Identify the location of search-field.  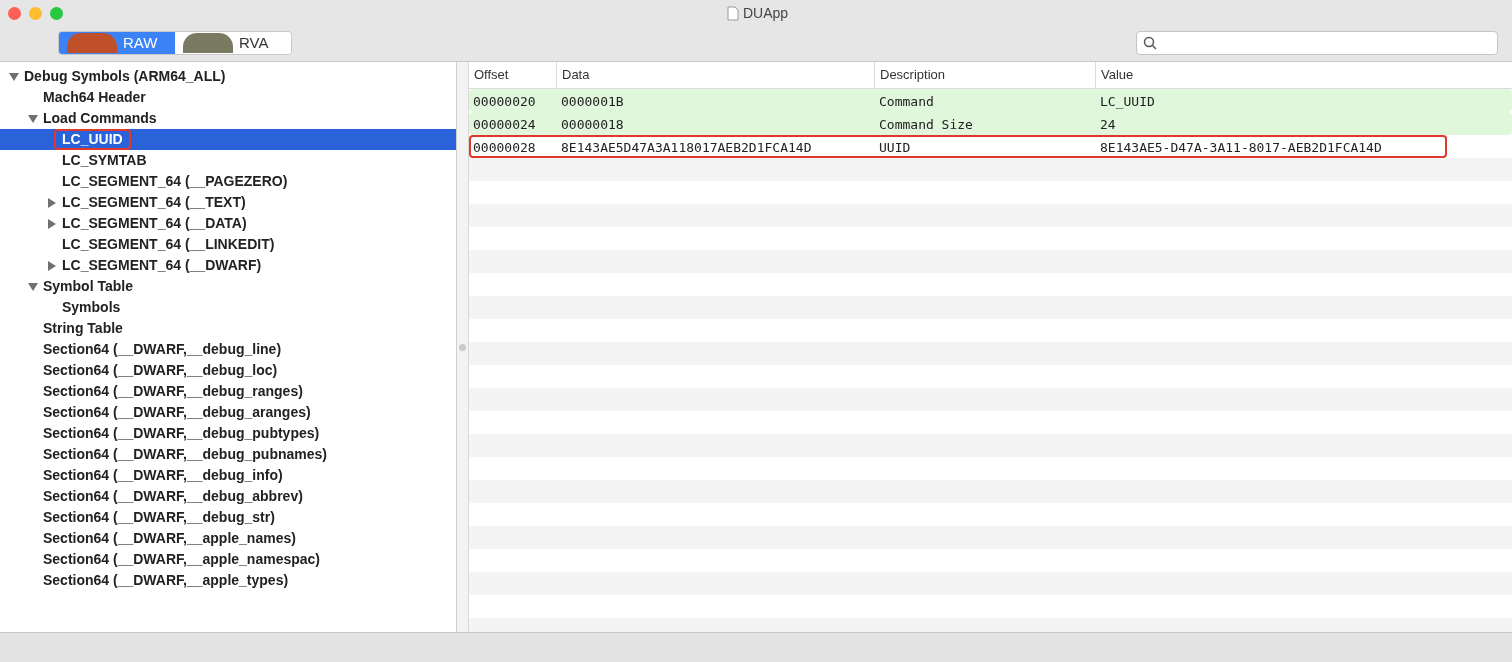
(1317, 43).